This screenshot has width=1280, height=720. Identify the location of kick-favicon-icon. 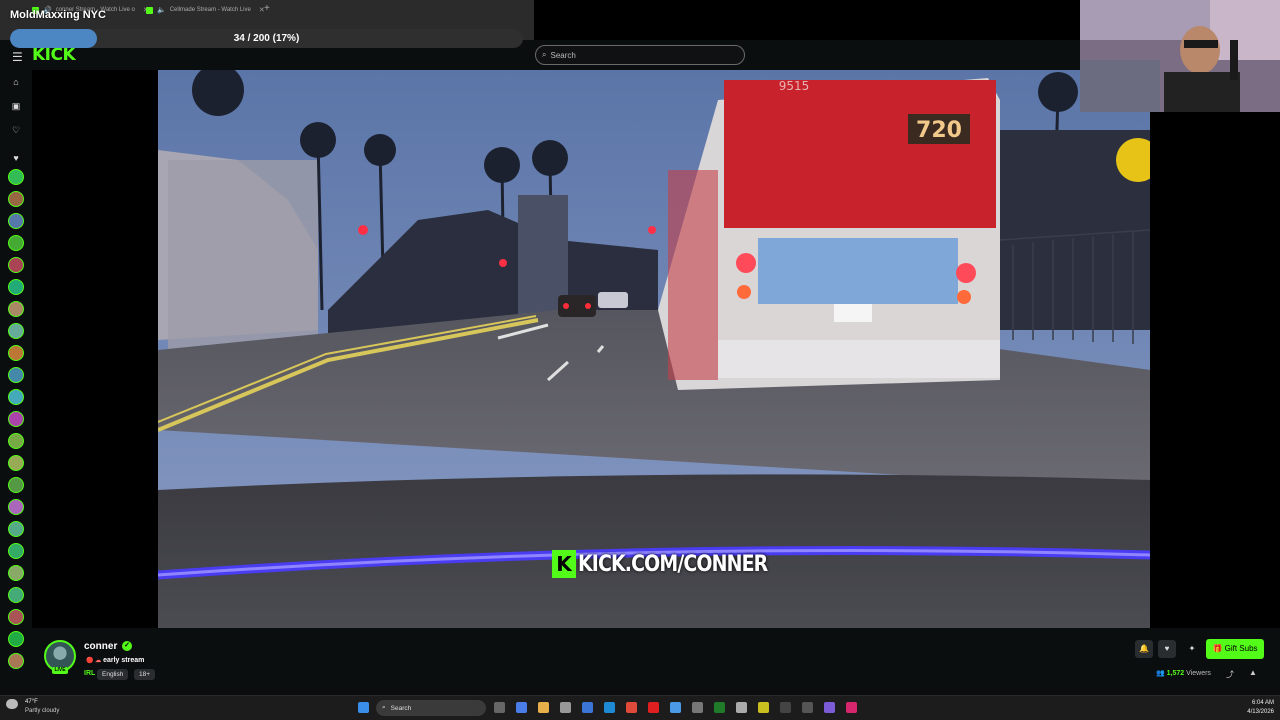
(149, 10).